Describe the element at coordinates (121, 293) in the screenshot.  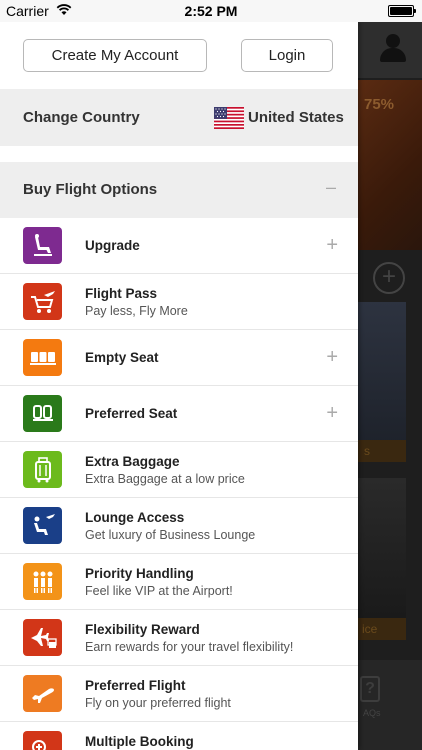
I see `menu-item-title: Flight Pass` at that location.